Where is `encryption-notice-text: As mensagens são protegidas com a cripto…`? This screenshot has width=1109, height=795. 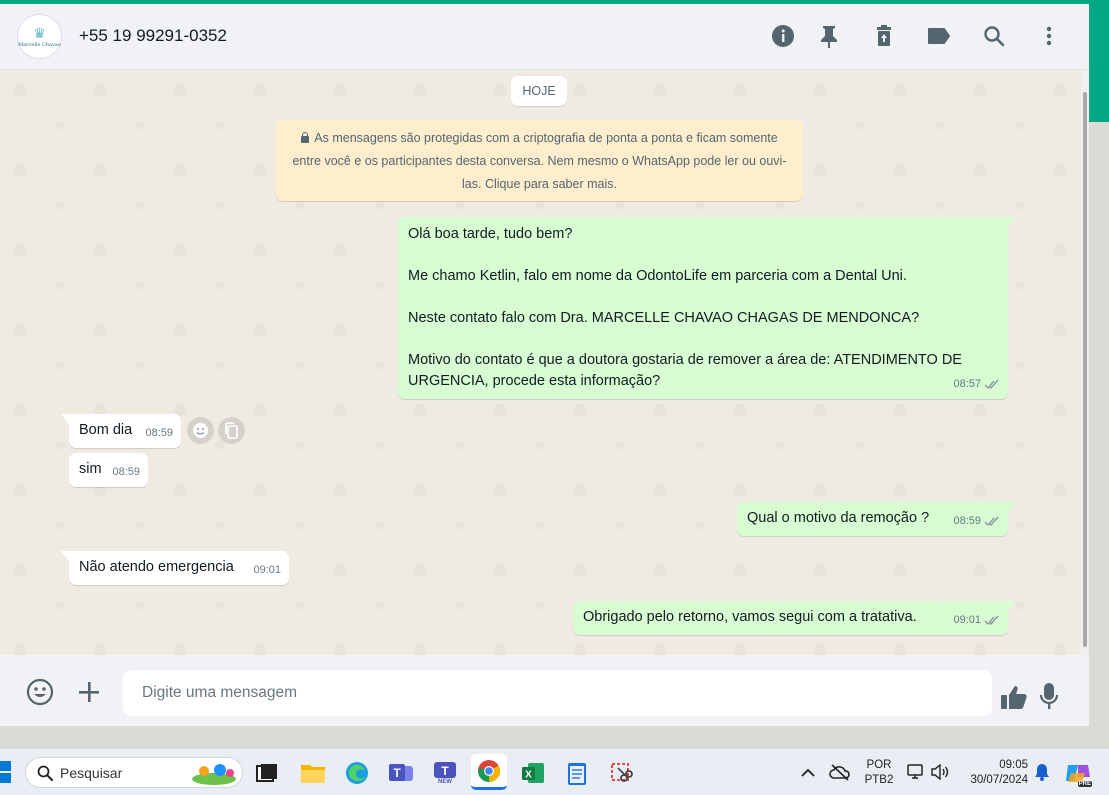 encryption-notice-text: As mensagens são protegidas com a cripto… is located at coordinates (539, 161).